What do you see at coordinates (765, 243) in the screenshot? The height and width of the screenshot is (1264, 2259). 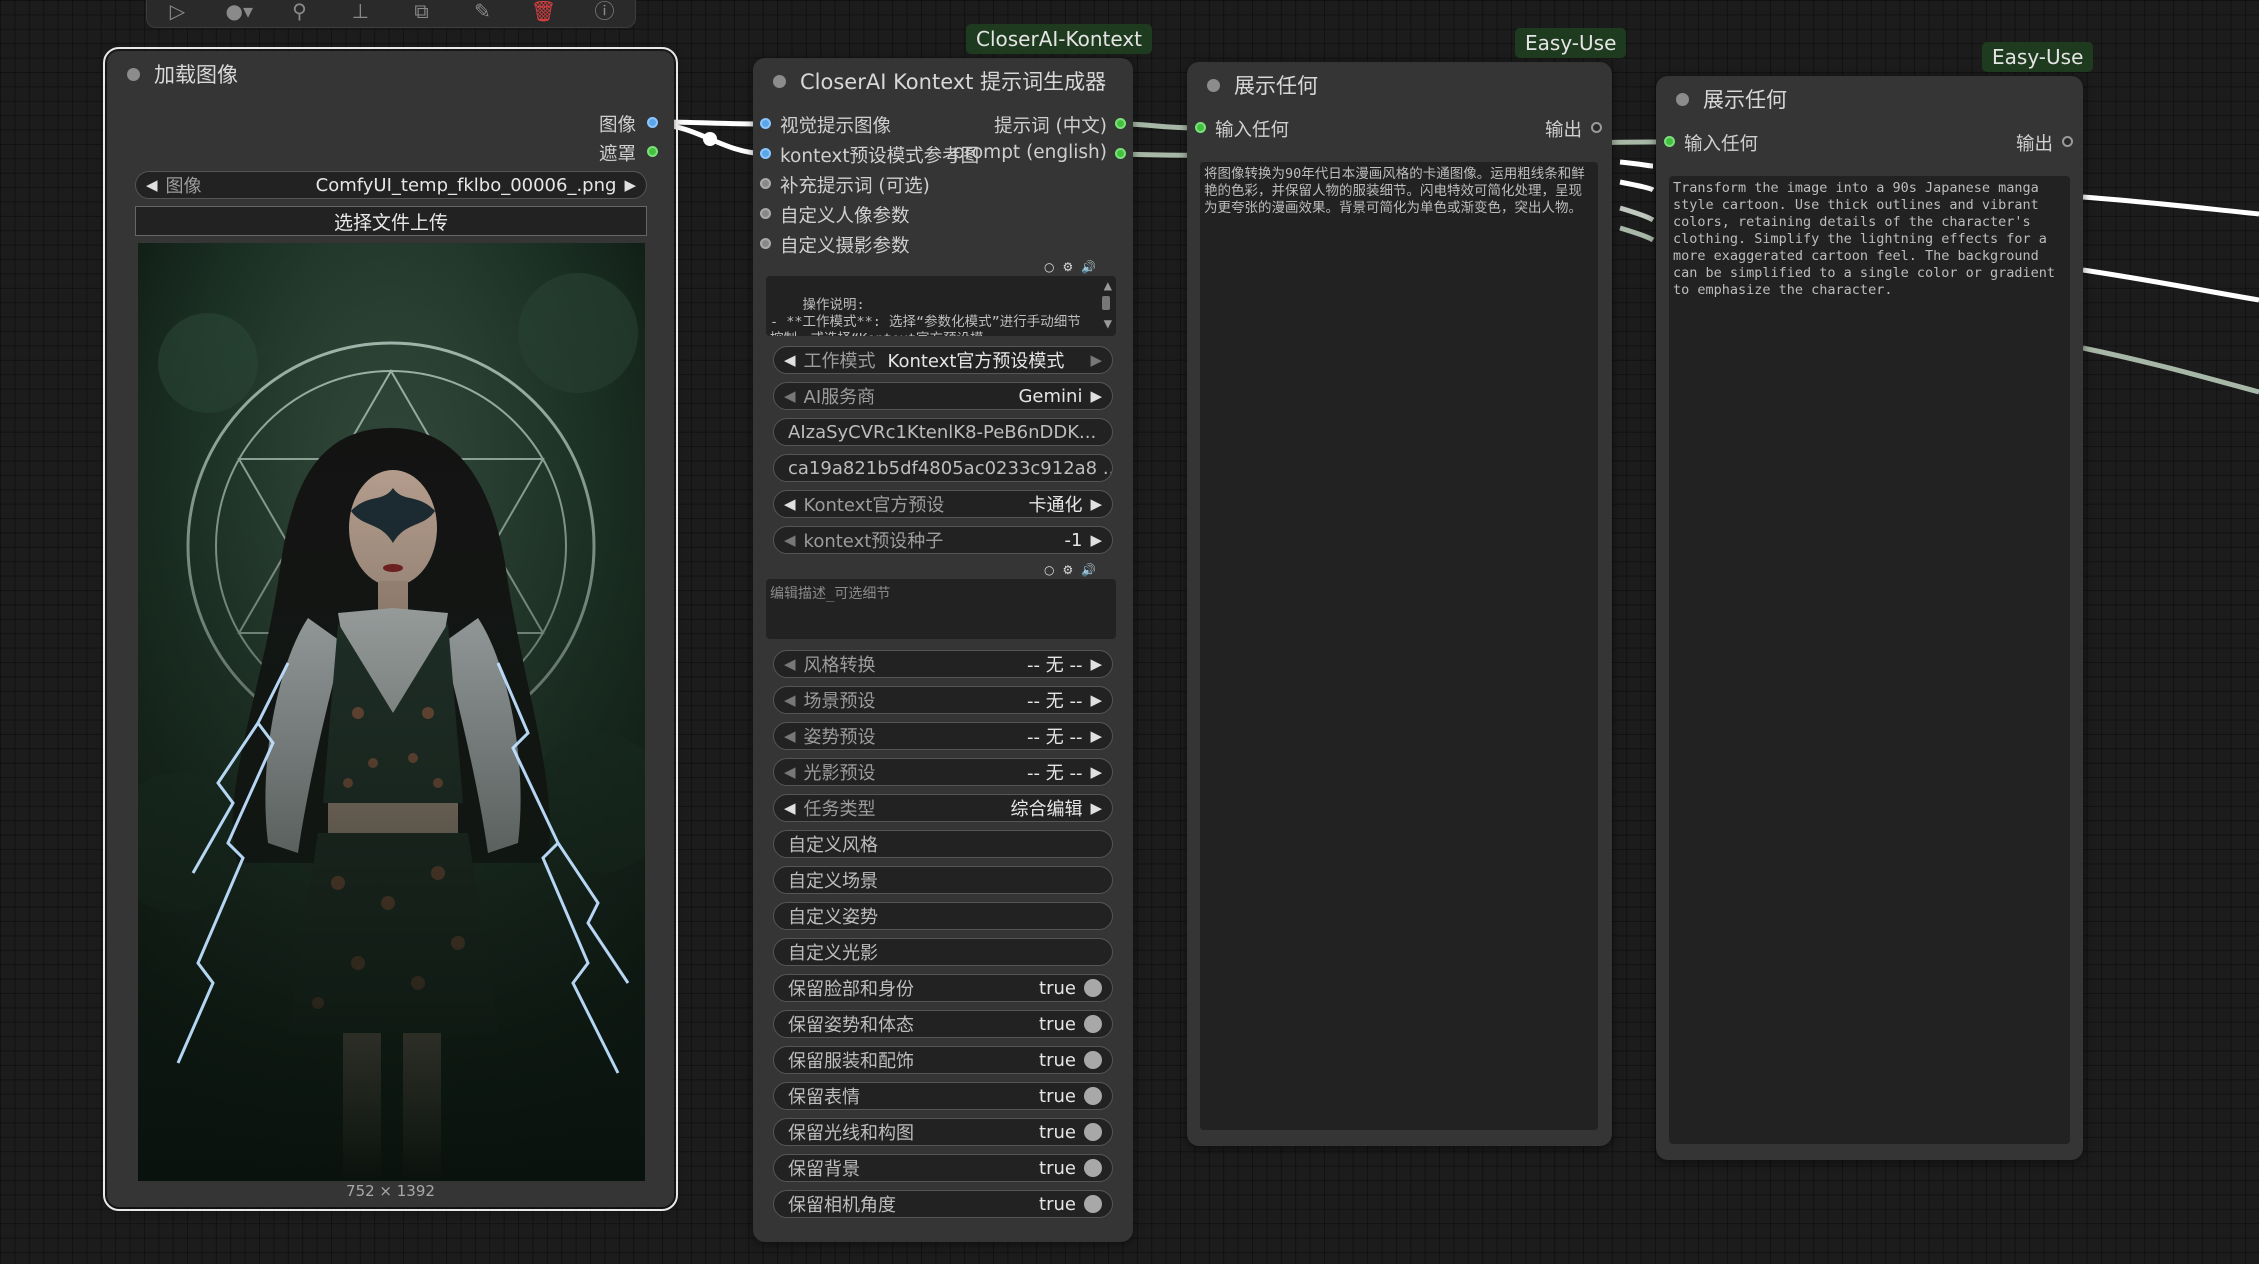 I see `input-slot-photo` at bounding box center [765, 243].